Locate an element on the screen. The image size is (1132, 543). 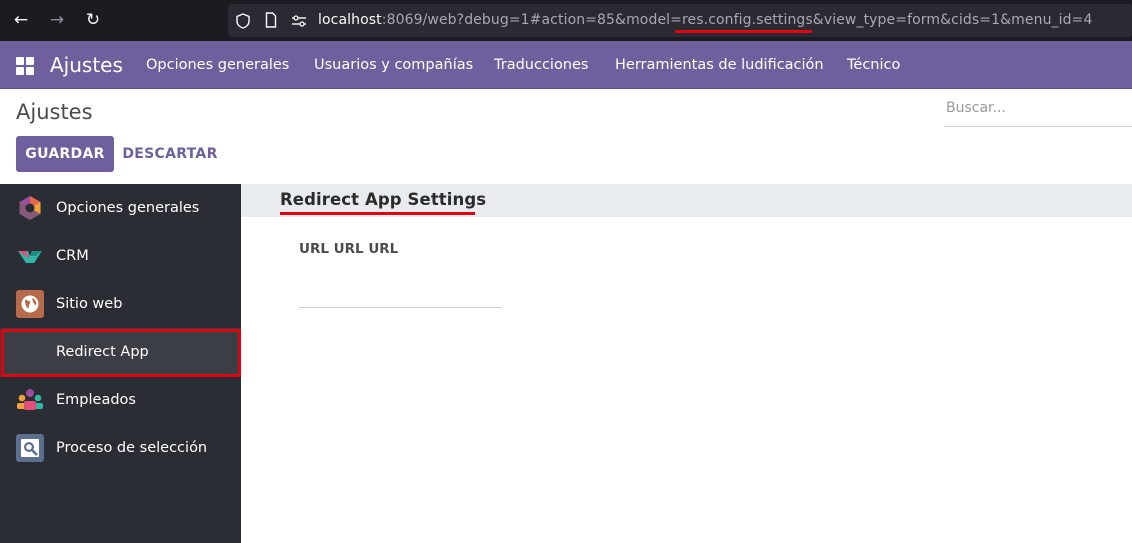
page-icon is located at coordinates (271, 20).